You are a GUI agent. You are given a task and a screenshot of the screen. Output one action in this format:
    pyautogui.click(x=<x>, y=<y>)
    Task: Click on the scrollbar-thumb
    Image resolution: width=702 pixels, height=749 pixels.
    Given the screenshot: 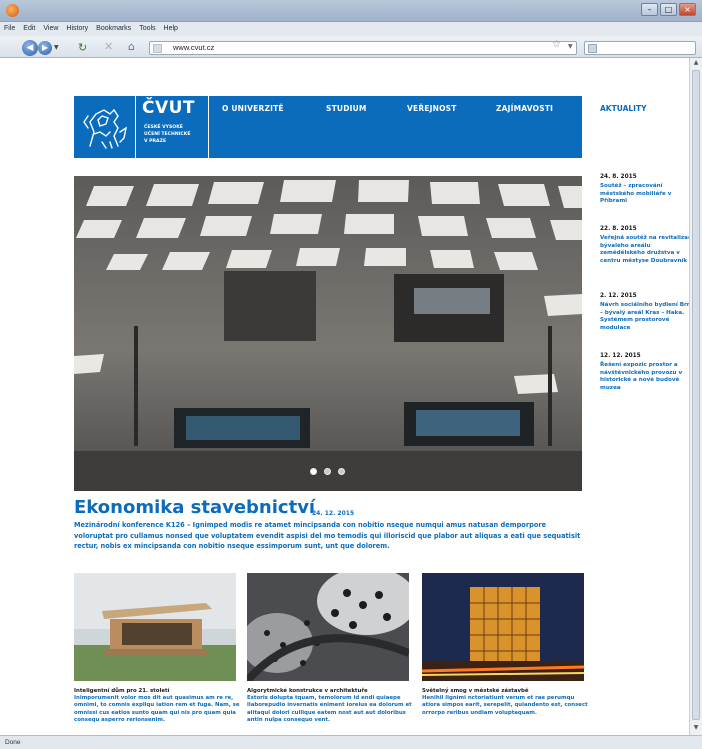 What is the action you would take?
    pyautogui.click(x=696, y=395)
    